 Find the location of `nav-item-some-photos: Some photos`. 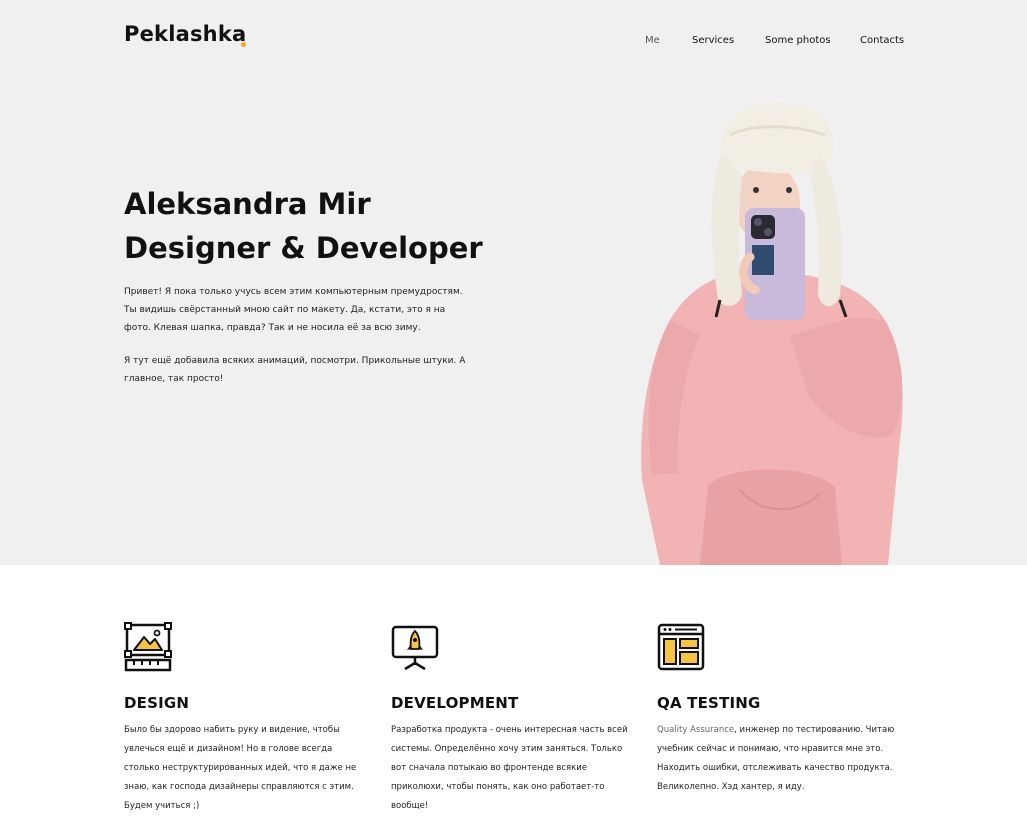

nav-item-some-photos: Some photos is located at coordinates (798, 40).